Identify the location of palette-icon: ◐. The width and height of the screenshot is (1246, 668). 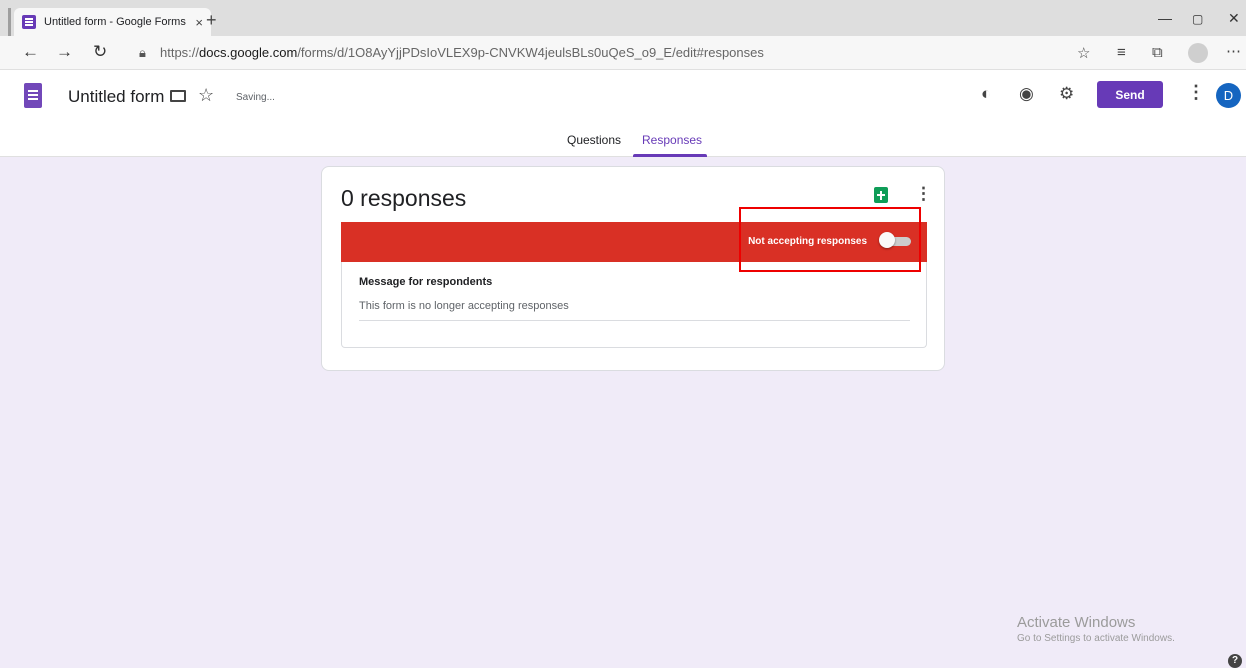
(986, 94).